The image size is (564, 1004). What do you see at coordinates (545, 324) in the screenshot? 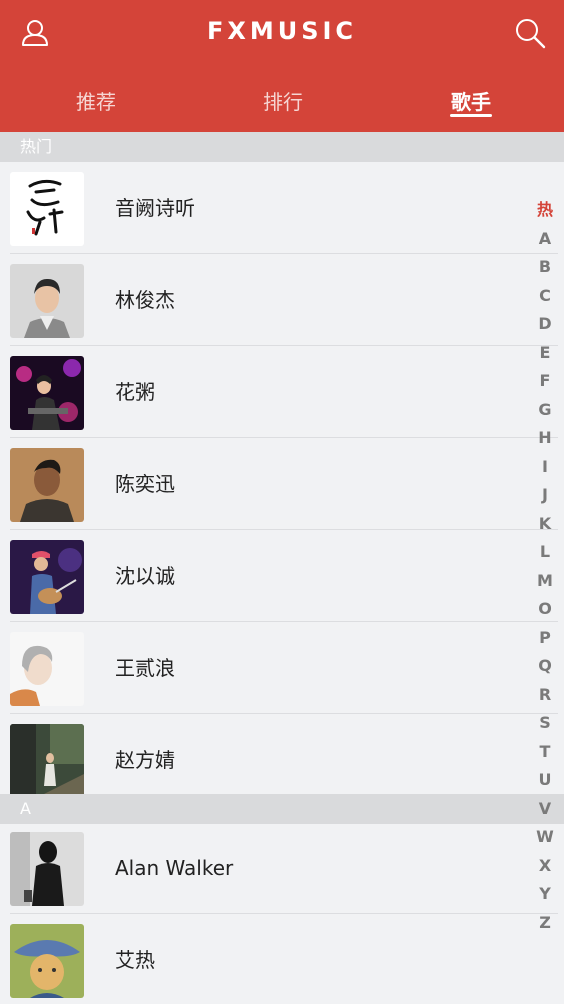
I see `index-letter: D` at bounding box center [545, 324].